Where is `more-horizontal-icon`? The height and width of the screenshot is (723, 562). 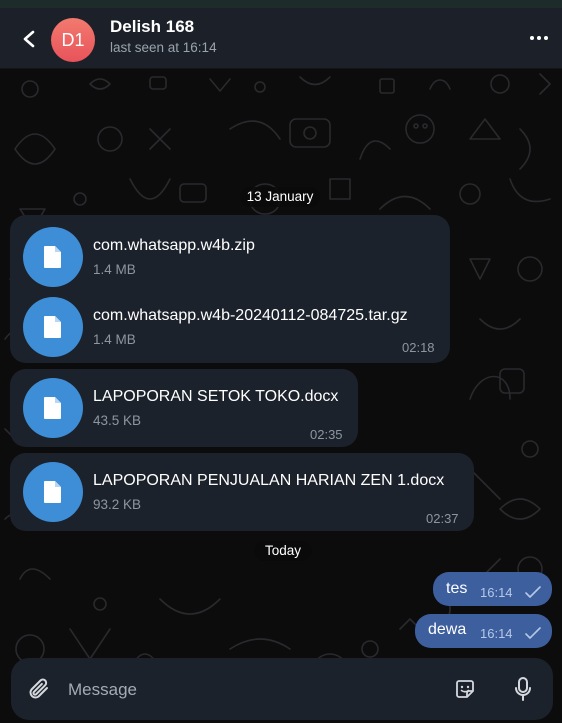 more-horizontal-icon is located at coordinates (539, 38).